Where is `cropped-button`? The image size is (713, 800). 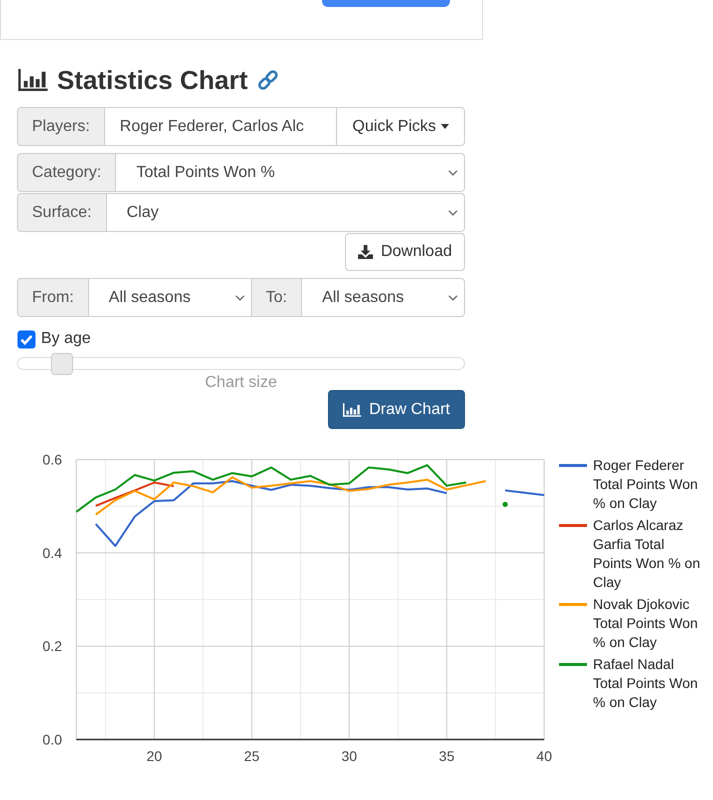
cropped-button is located at coordinates (386, 3).